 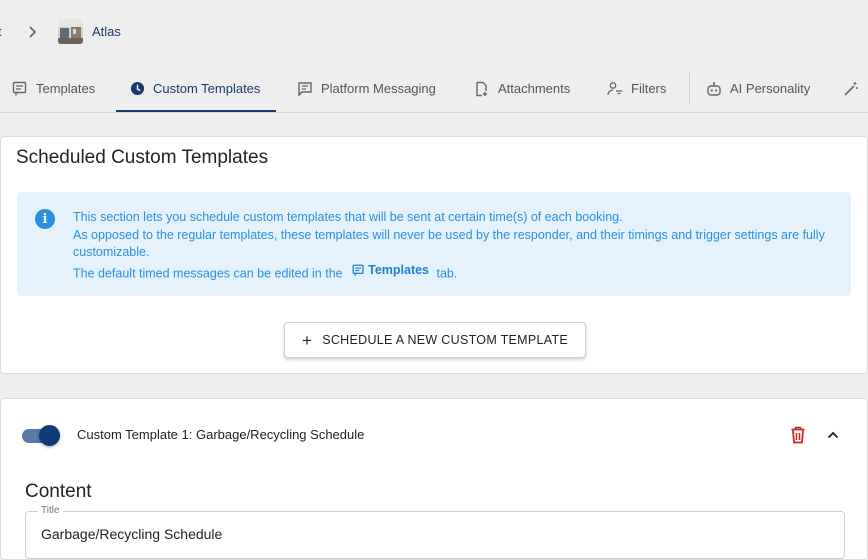 I want to click on message-icon, so click(x=305, y=89).